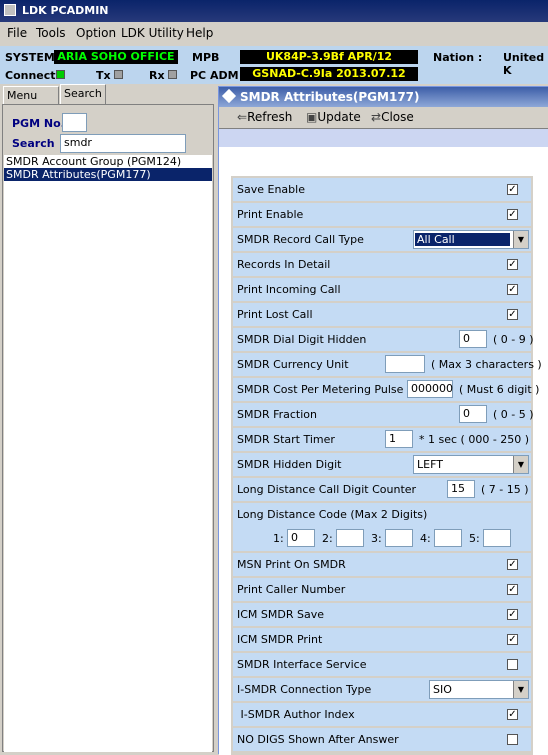 The height and width of the screenshot is (755, 548). What do you see at coordinates (382, 314) in the screenshot?
I see `row-print-lost-call: Print Lost Call ✓` at bounding box center [382, 314].